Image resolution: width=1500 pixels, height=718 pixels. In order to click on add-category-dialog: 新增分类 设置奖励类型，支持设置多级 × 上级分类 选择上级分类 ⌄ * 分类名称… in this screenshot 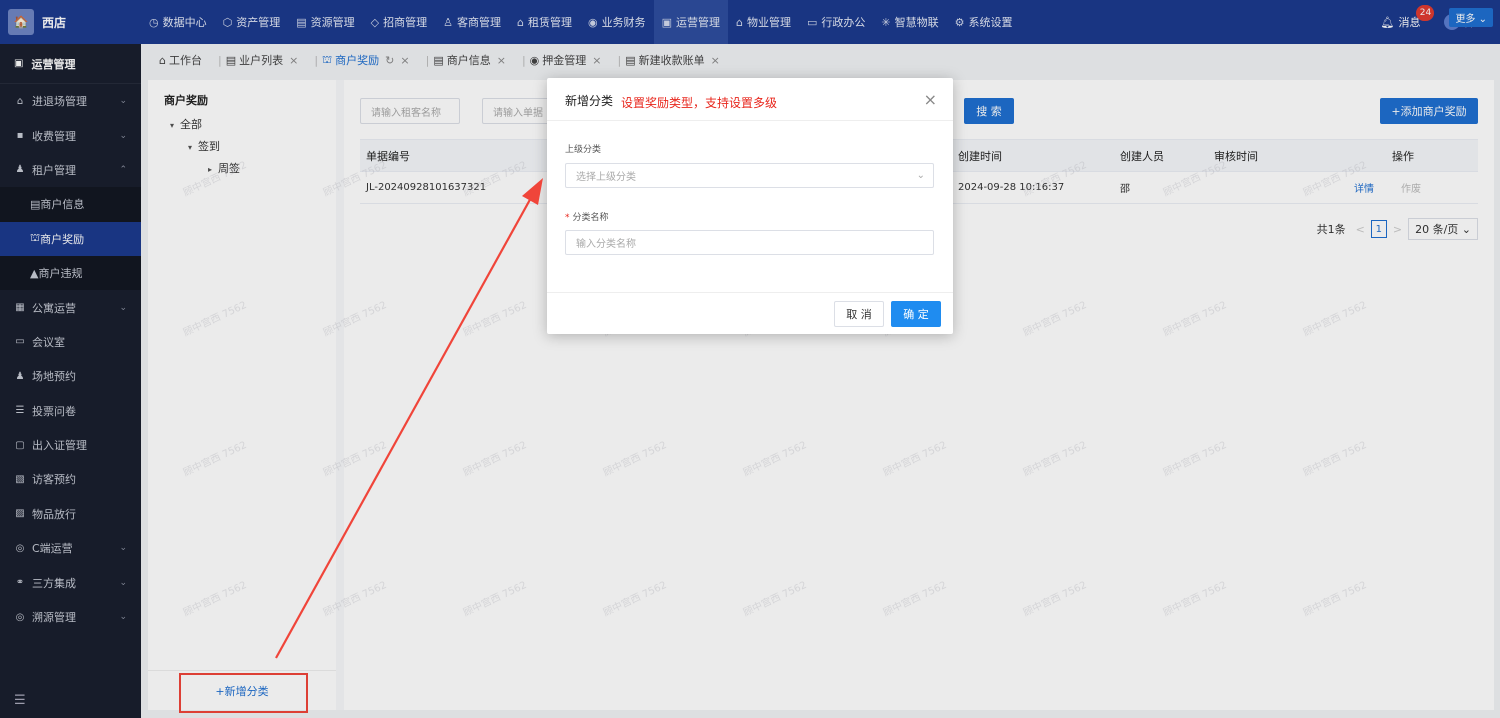, I will do `click(750, 206)`.